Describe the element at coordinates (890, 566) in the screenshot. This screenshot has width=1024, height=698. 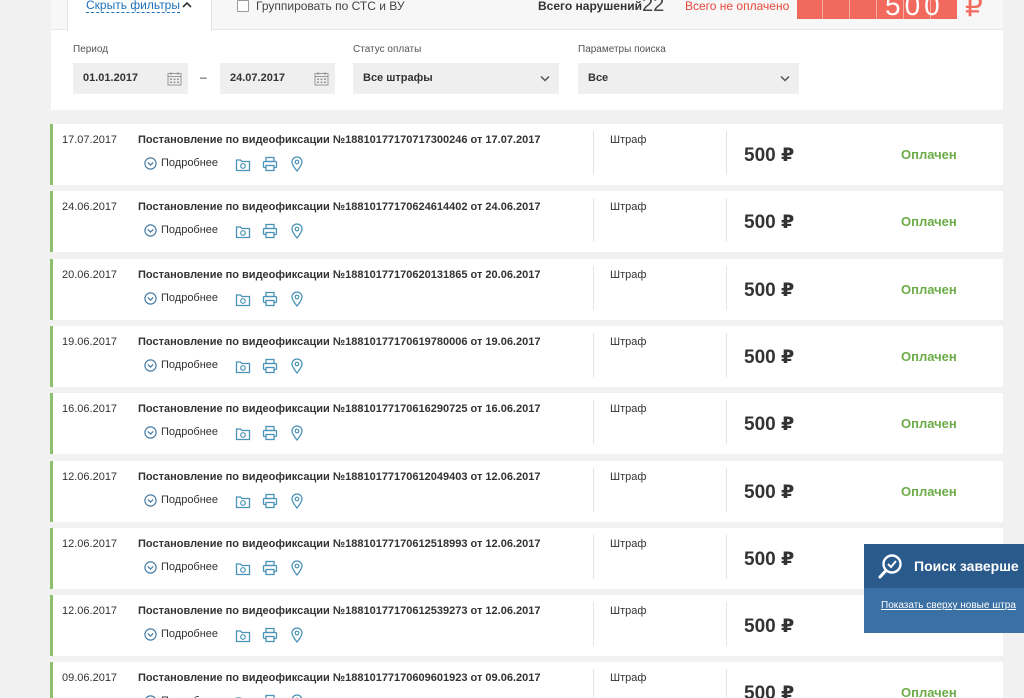
I see `search-done-icon` at that location.